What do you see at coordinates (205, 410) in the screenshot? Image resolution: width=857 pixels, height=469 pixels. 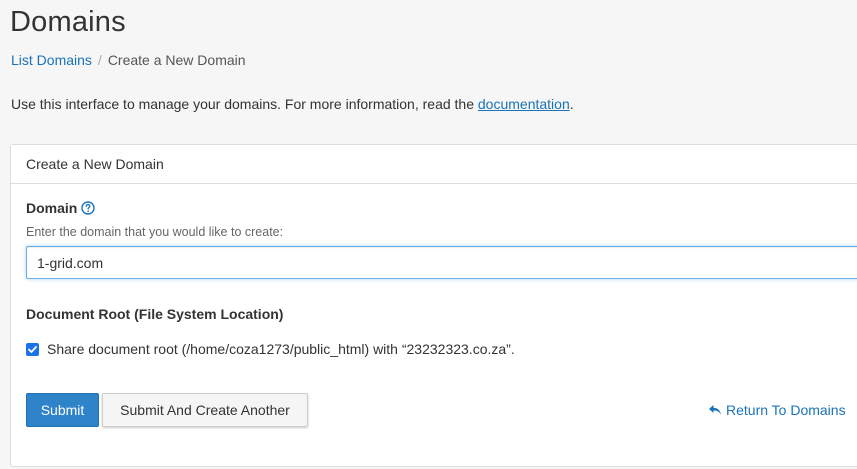 I see `submit-and-create-another-button: Submit And Create Another` at bounding box center [205, 410].